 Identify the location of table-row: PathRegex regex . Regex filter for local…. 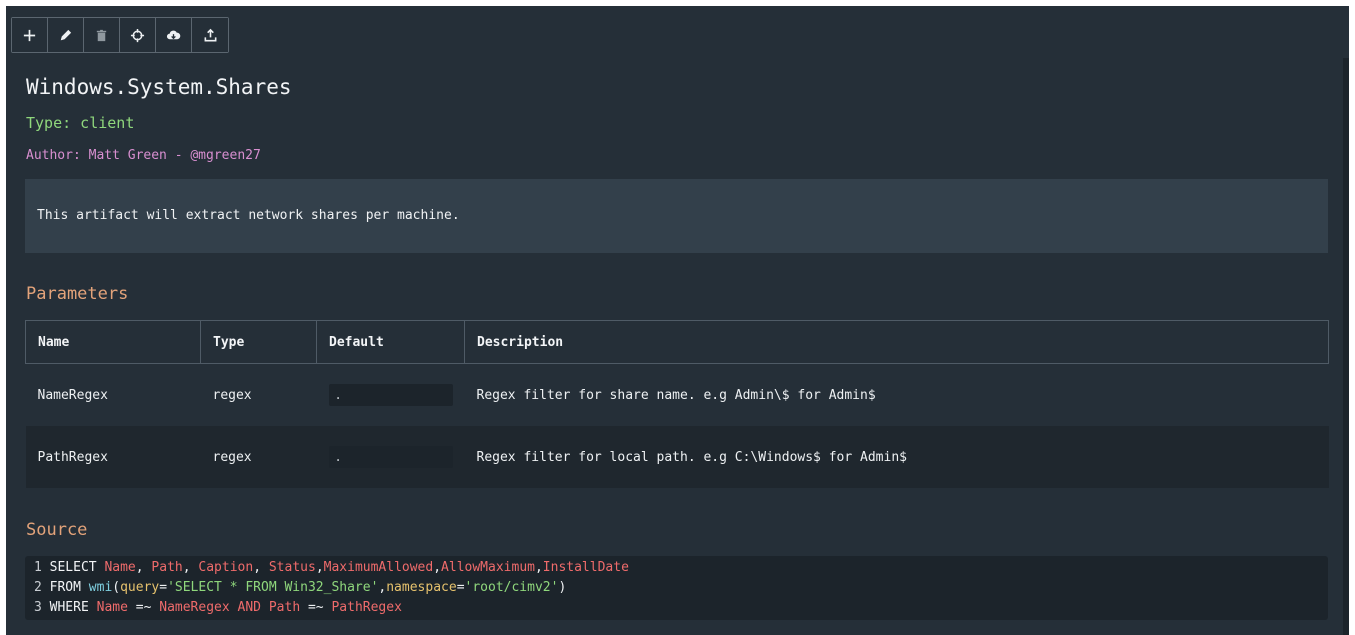
(677, 457).